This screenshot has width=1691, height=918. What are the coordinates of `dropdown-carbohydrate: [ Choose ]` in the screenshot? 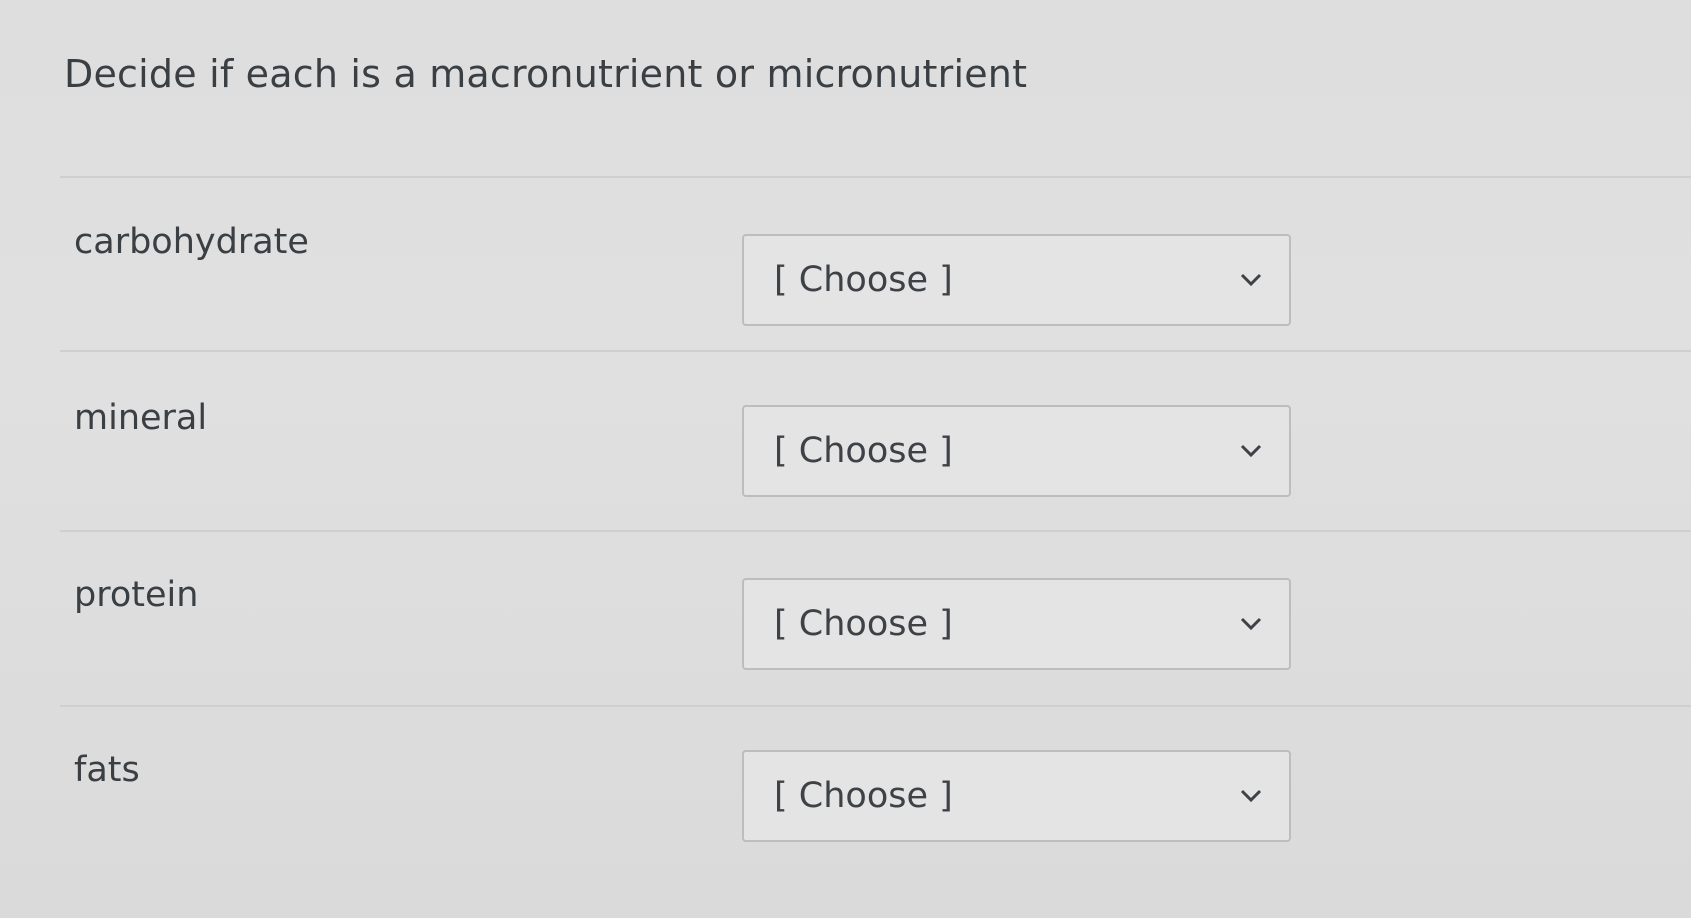 It's located at (1016, 280).